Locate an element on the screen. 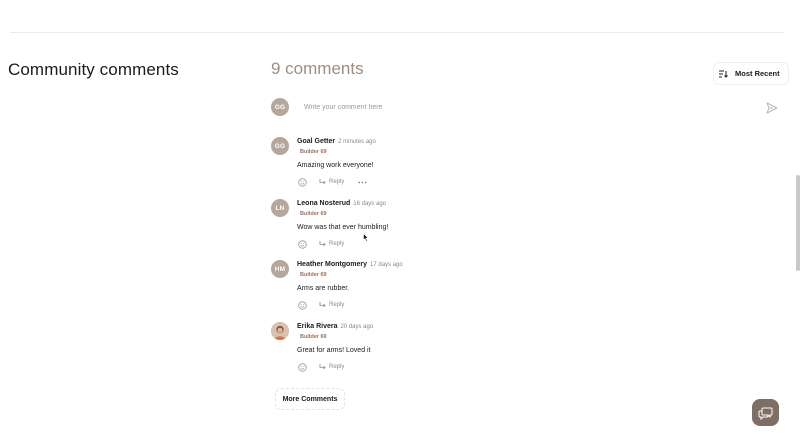  comment-text: Wow was that ever humbling! is located at coordinates (343, 227).